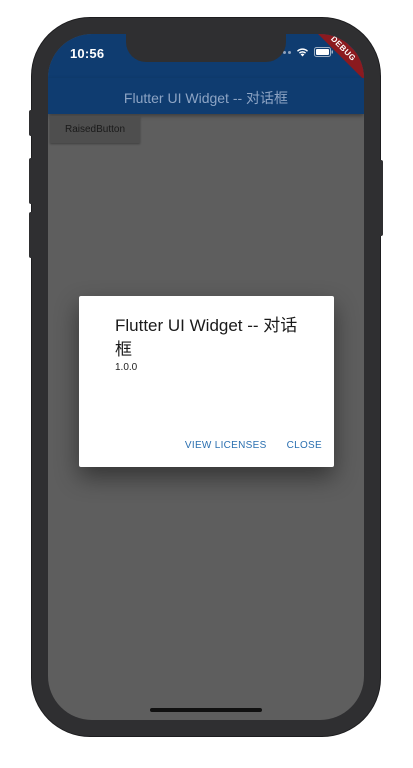  I want to click on side-button-silent, so click(31, 123).